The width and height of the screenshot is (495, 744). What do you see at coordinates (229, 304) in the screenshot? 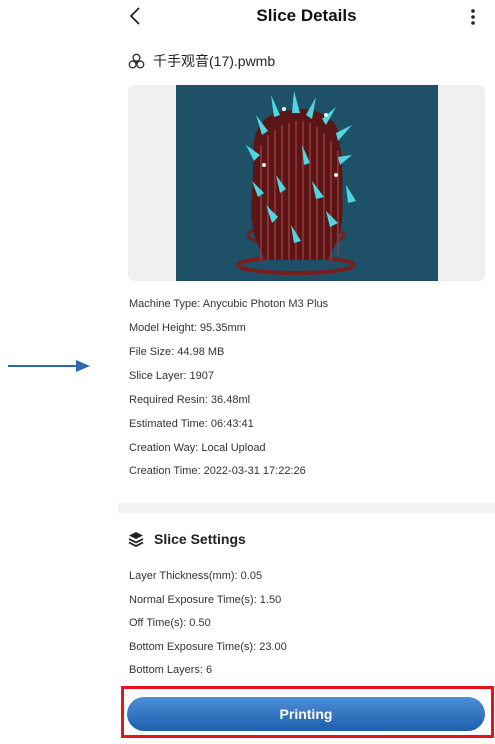
I see `detail-machine-type: Machine Type: Anycubic Photon M3 Plus` at bounding box center [229, 304].